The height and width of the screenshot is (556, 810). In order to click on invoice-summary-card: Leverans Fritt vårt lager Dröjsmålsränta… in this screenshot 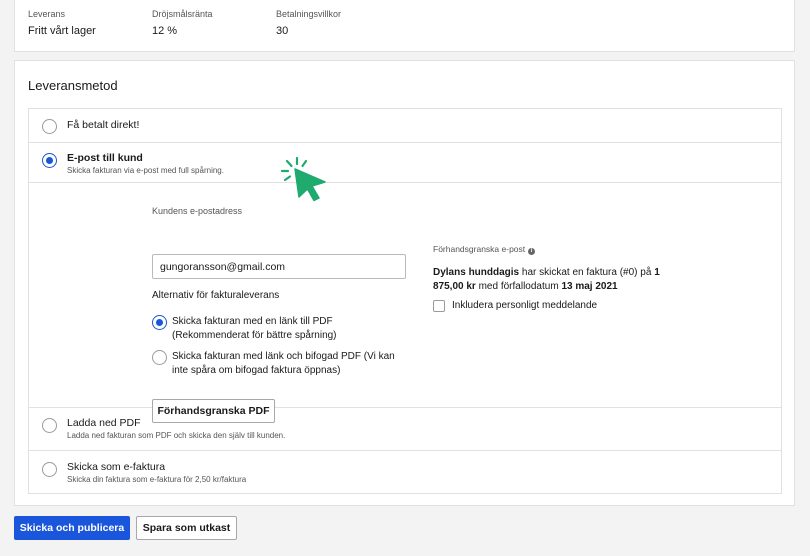, I will do `click(404, 26)`.